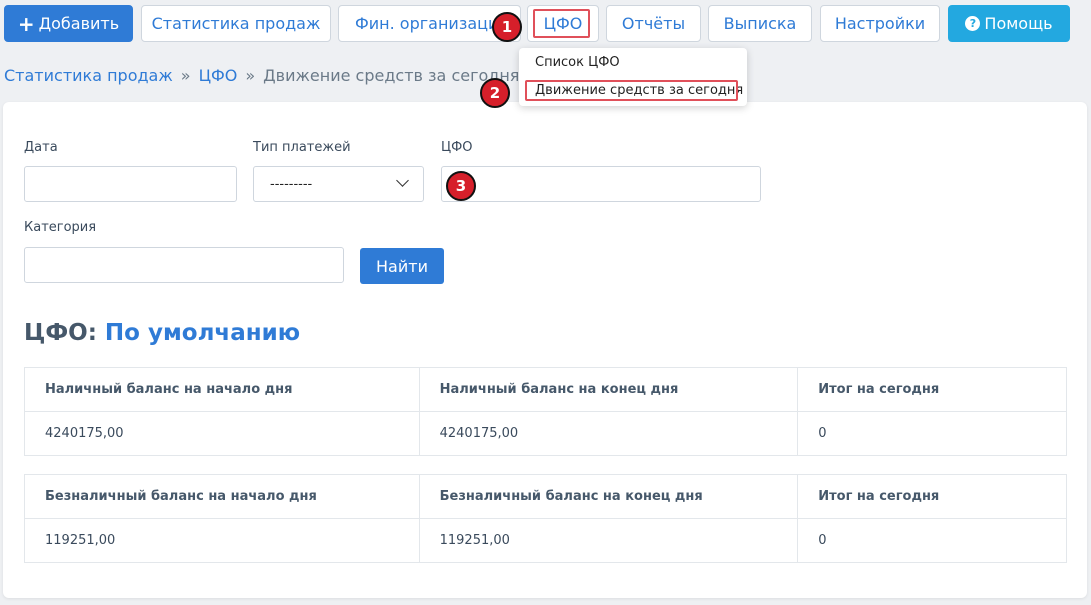 Image resolution: width=1091 pixels, height=605 pixels. What do you see at coordinates (202, 333) in the screenshot?
I see `cfo-heading-value: По умолчанию` at bounding box center [202, 333].